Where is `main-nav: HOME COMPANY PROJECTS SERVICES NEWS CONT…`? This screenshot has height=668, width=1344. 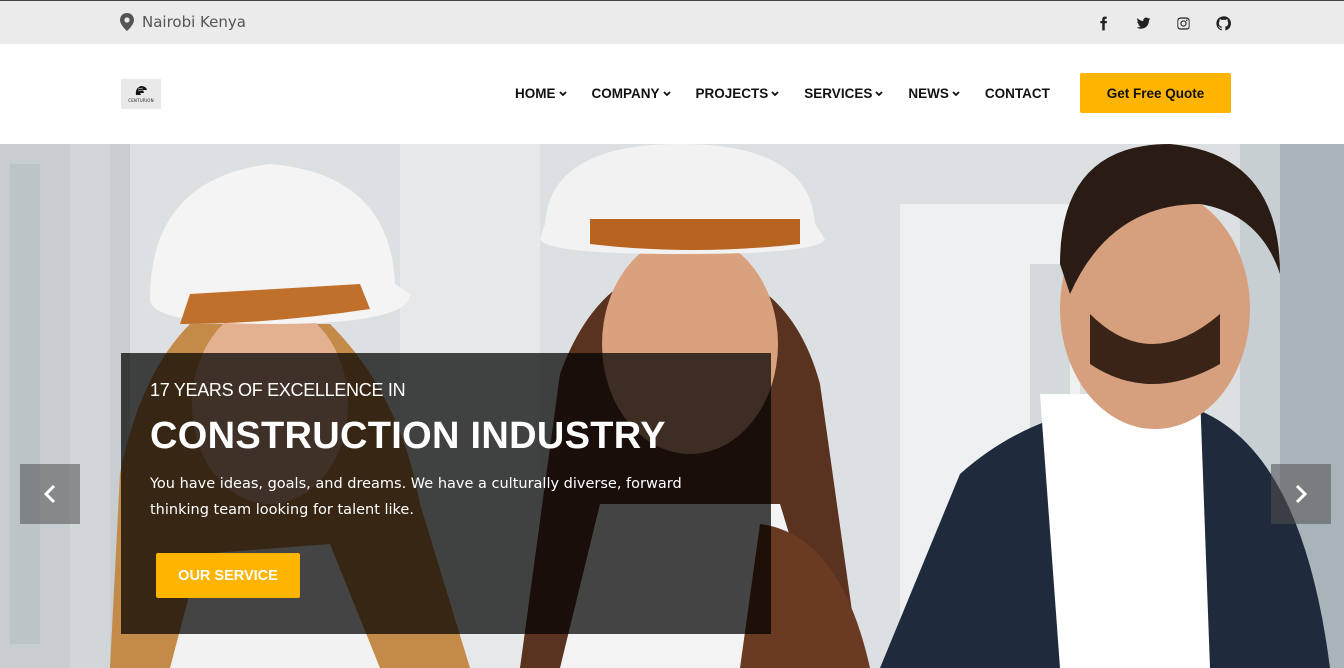 main-nav: HOME COMPANY PROJECTS SERVICES NEWS CONT… is located at coordinates (782, 93).